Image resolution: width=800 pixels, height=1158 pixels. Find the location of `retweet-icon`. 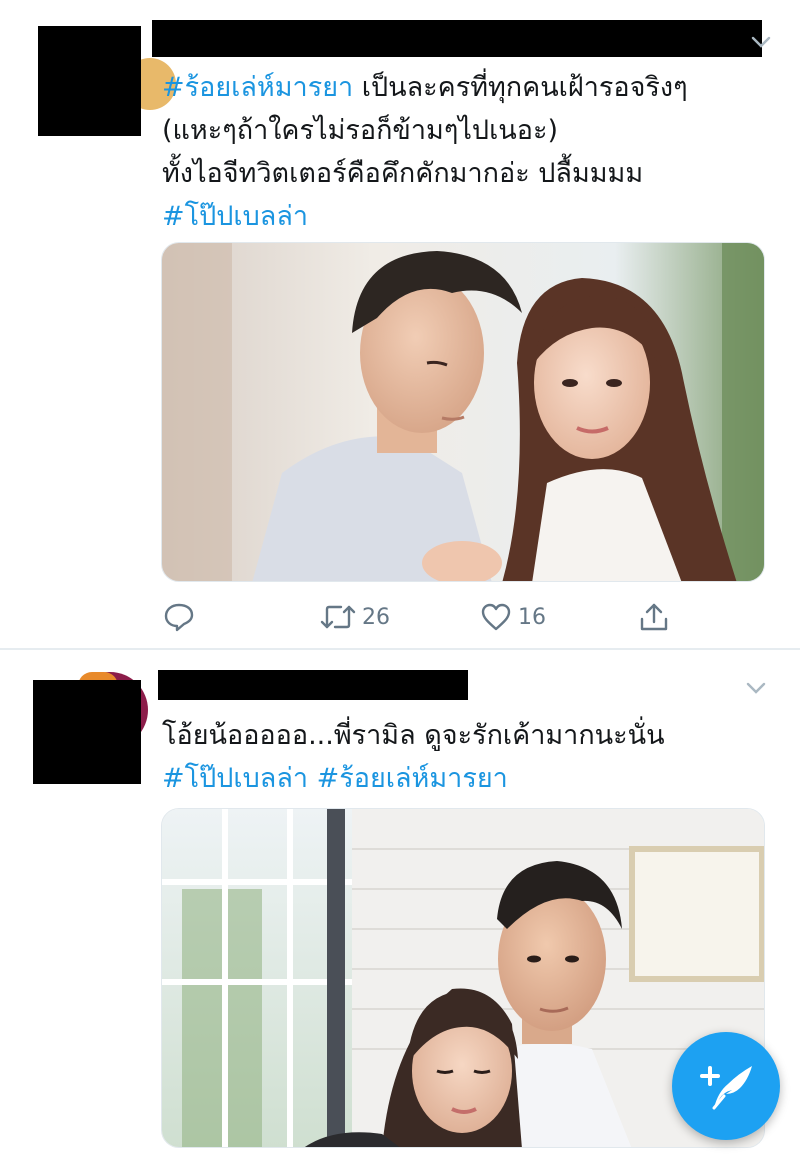

retweet-icon is located at coordinates (338, 617).